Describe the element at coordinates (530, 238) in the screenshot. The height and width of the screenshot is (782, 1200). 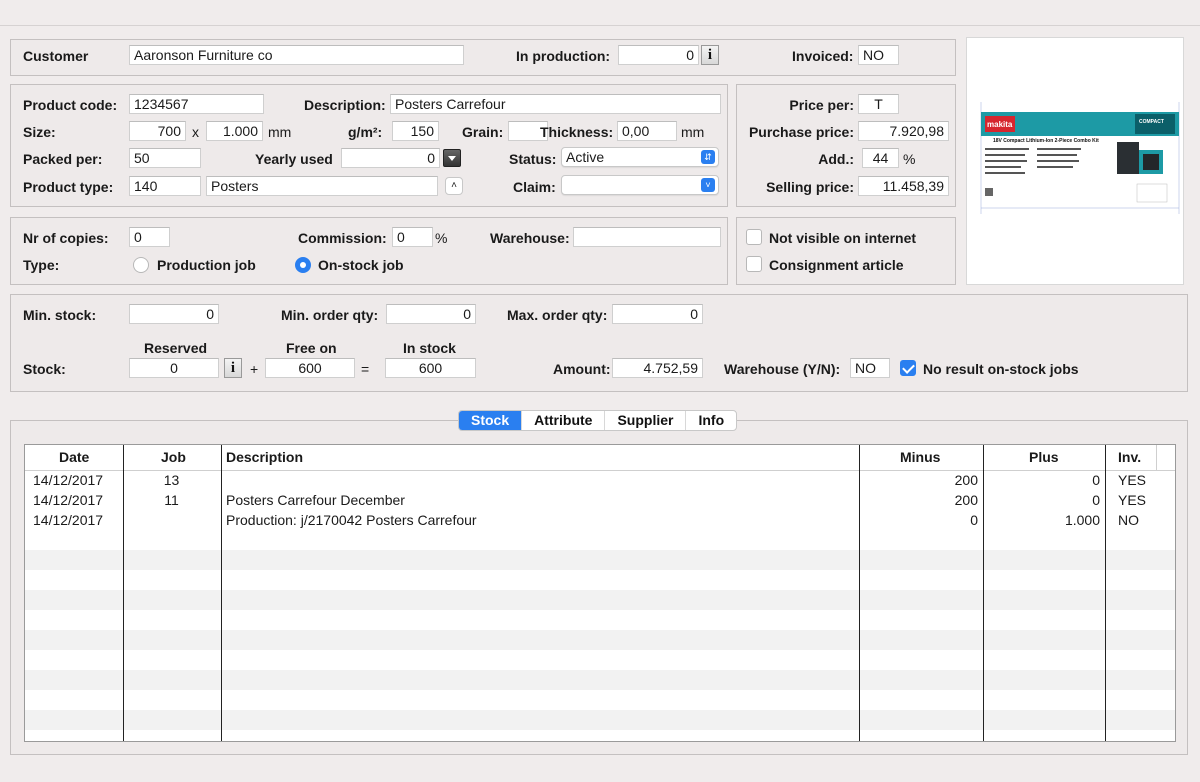
I see `warehouse-label: Warehouse:` at that location.